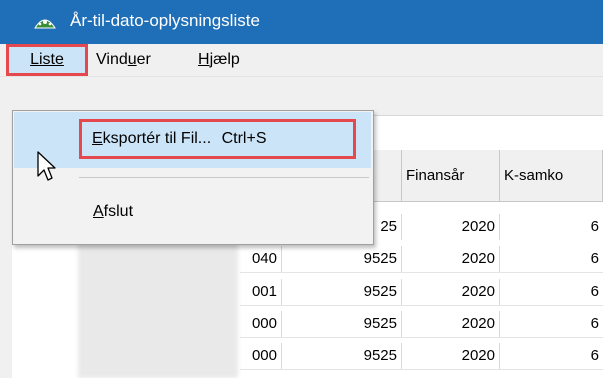  I want to click on menu-item-export-to-file: Eksportér til Fil... Ctrl+S, so click(217, 139).